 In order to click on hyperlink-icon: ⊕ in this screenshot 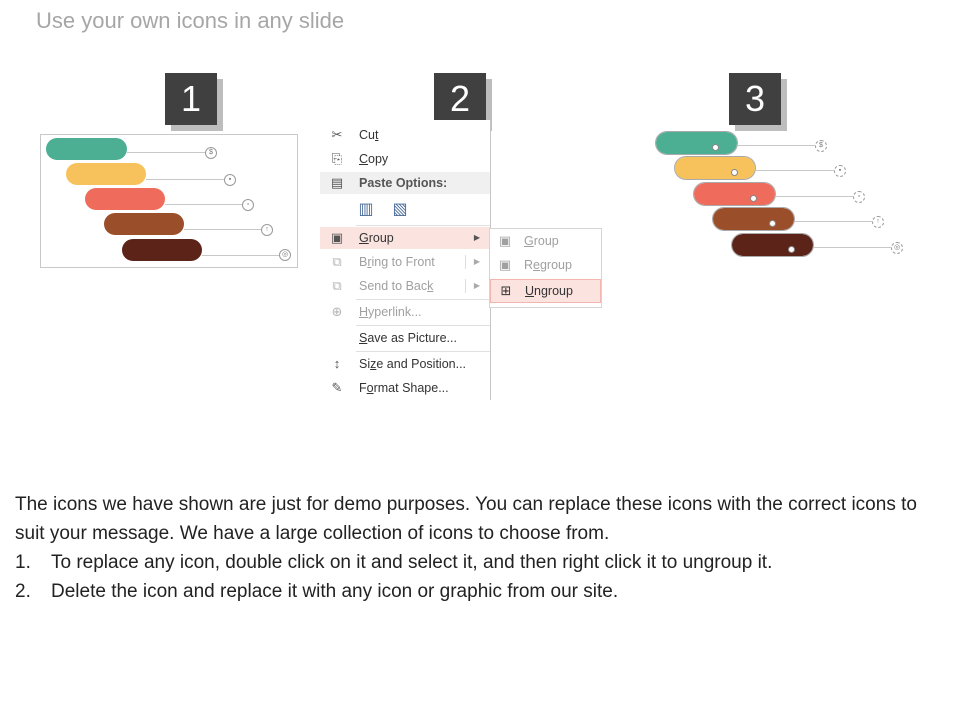, I will do `click(337, 311)`.